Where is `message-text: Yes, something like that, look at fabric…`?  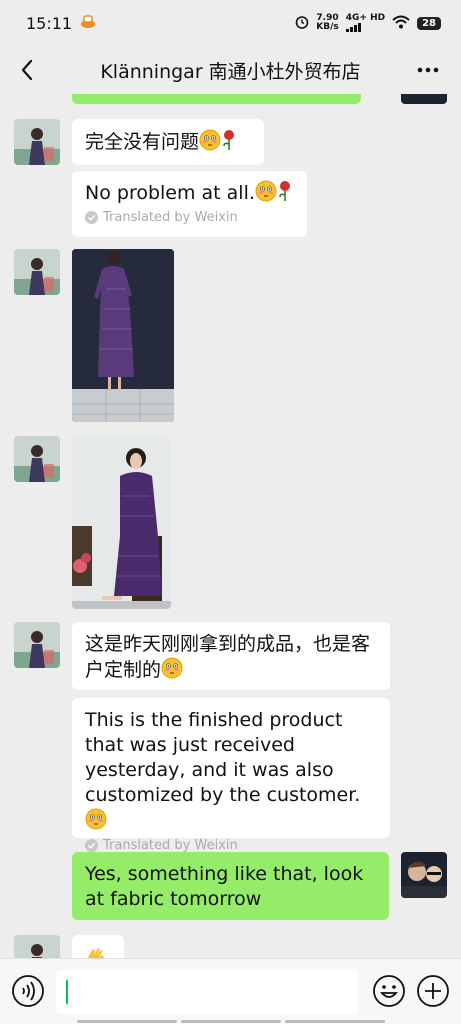
message-text: Yes, something like that, look at fabric… is located at coordinates (224, 886).